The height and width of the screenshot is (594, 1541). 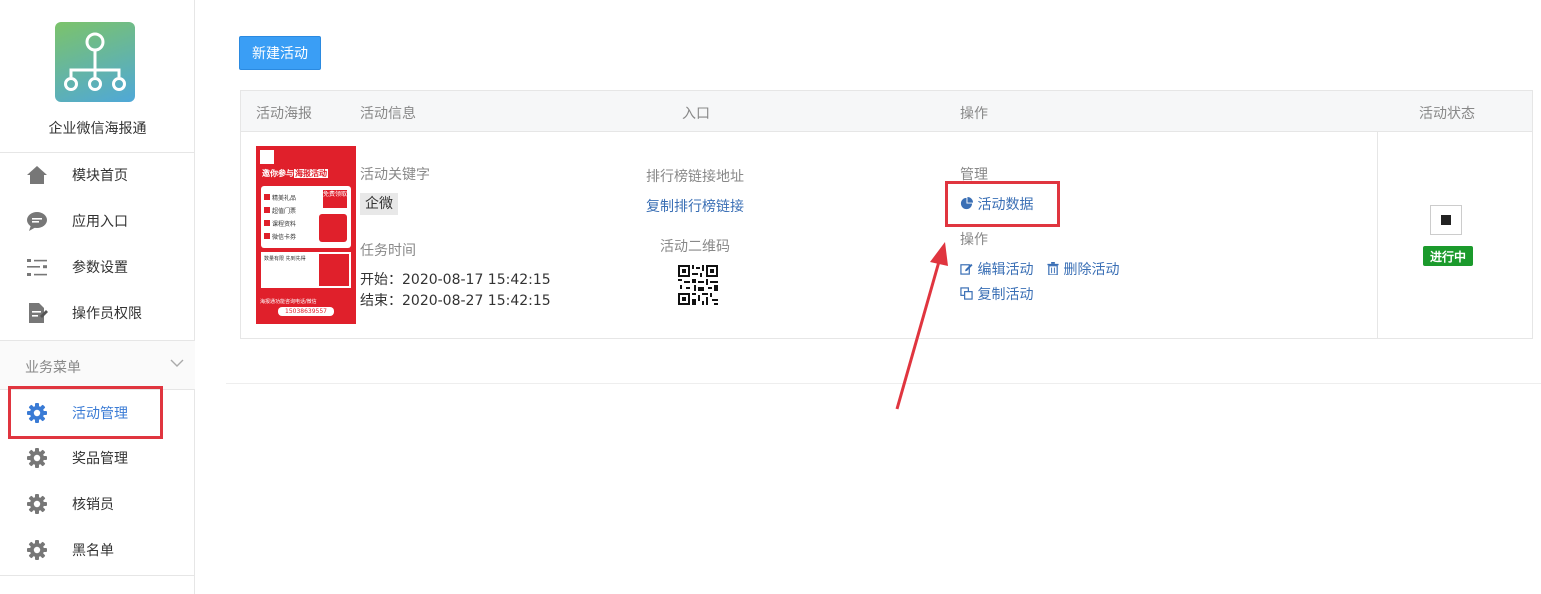 I want to click on column-header-poster: 活动海报, so click(x=284, y=114).